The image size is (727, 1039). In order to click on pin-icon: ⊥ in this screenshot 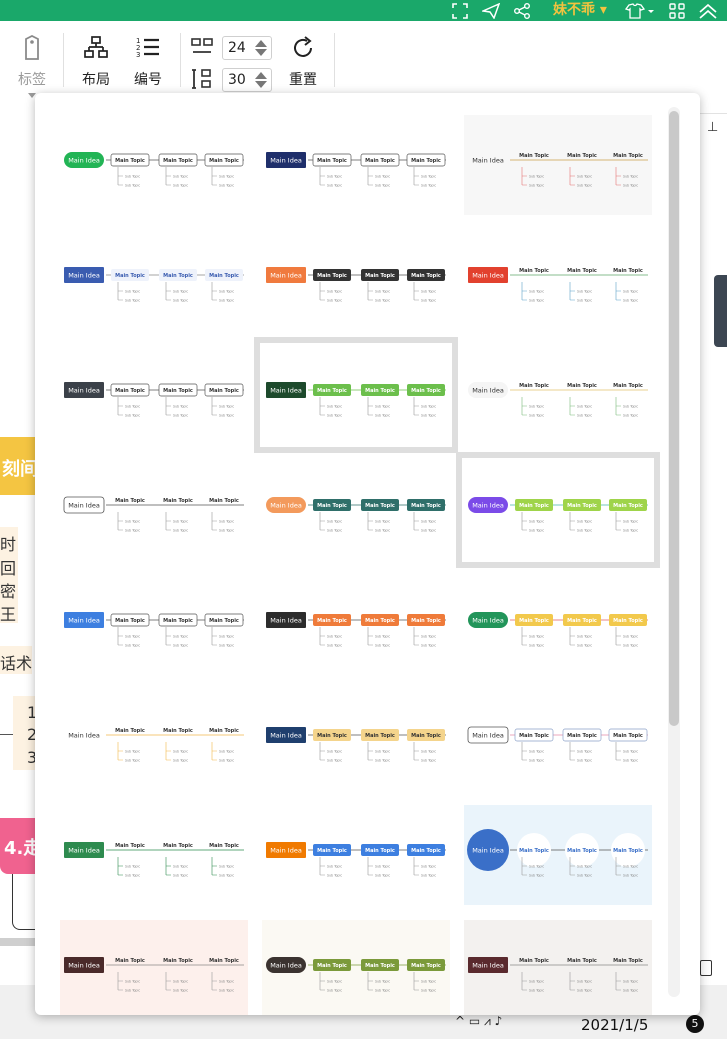, I will do `click(712, 127)`.